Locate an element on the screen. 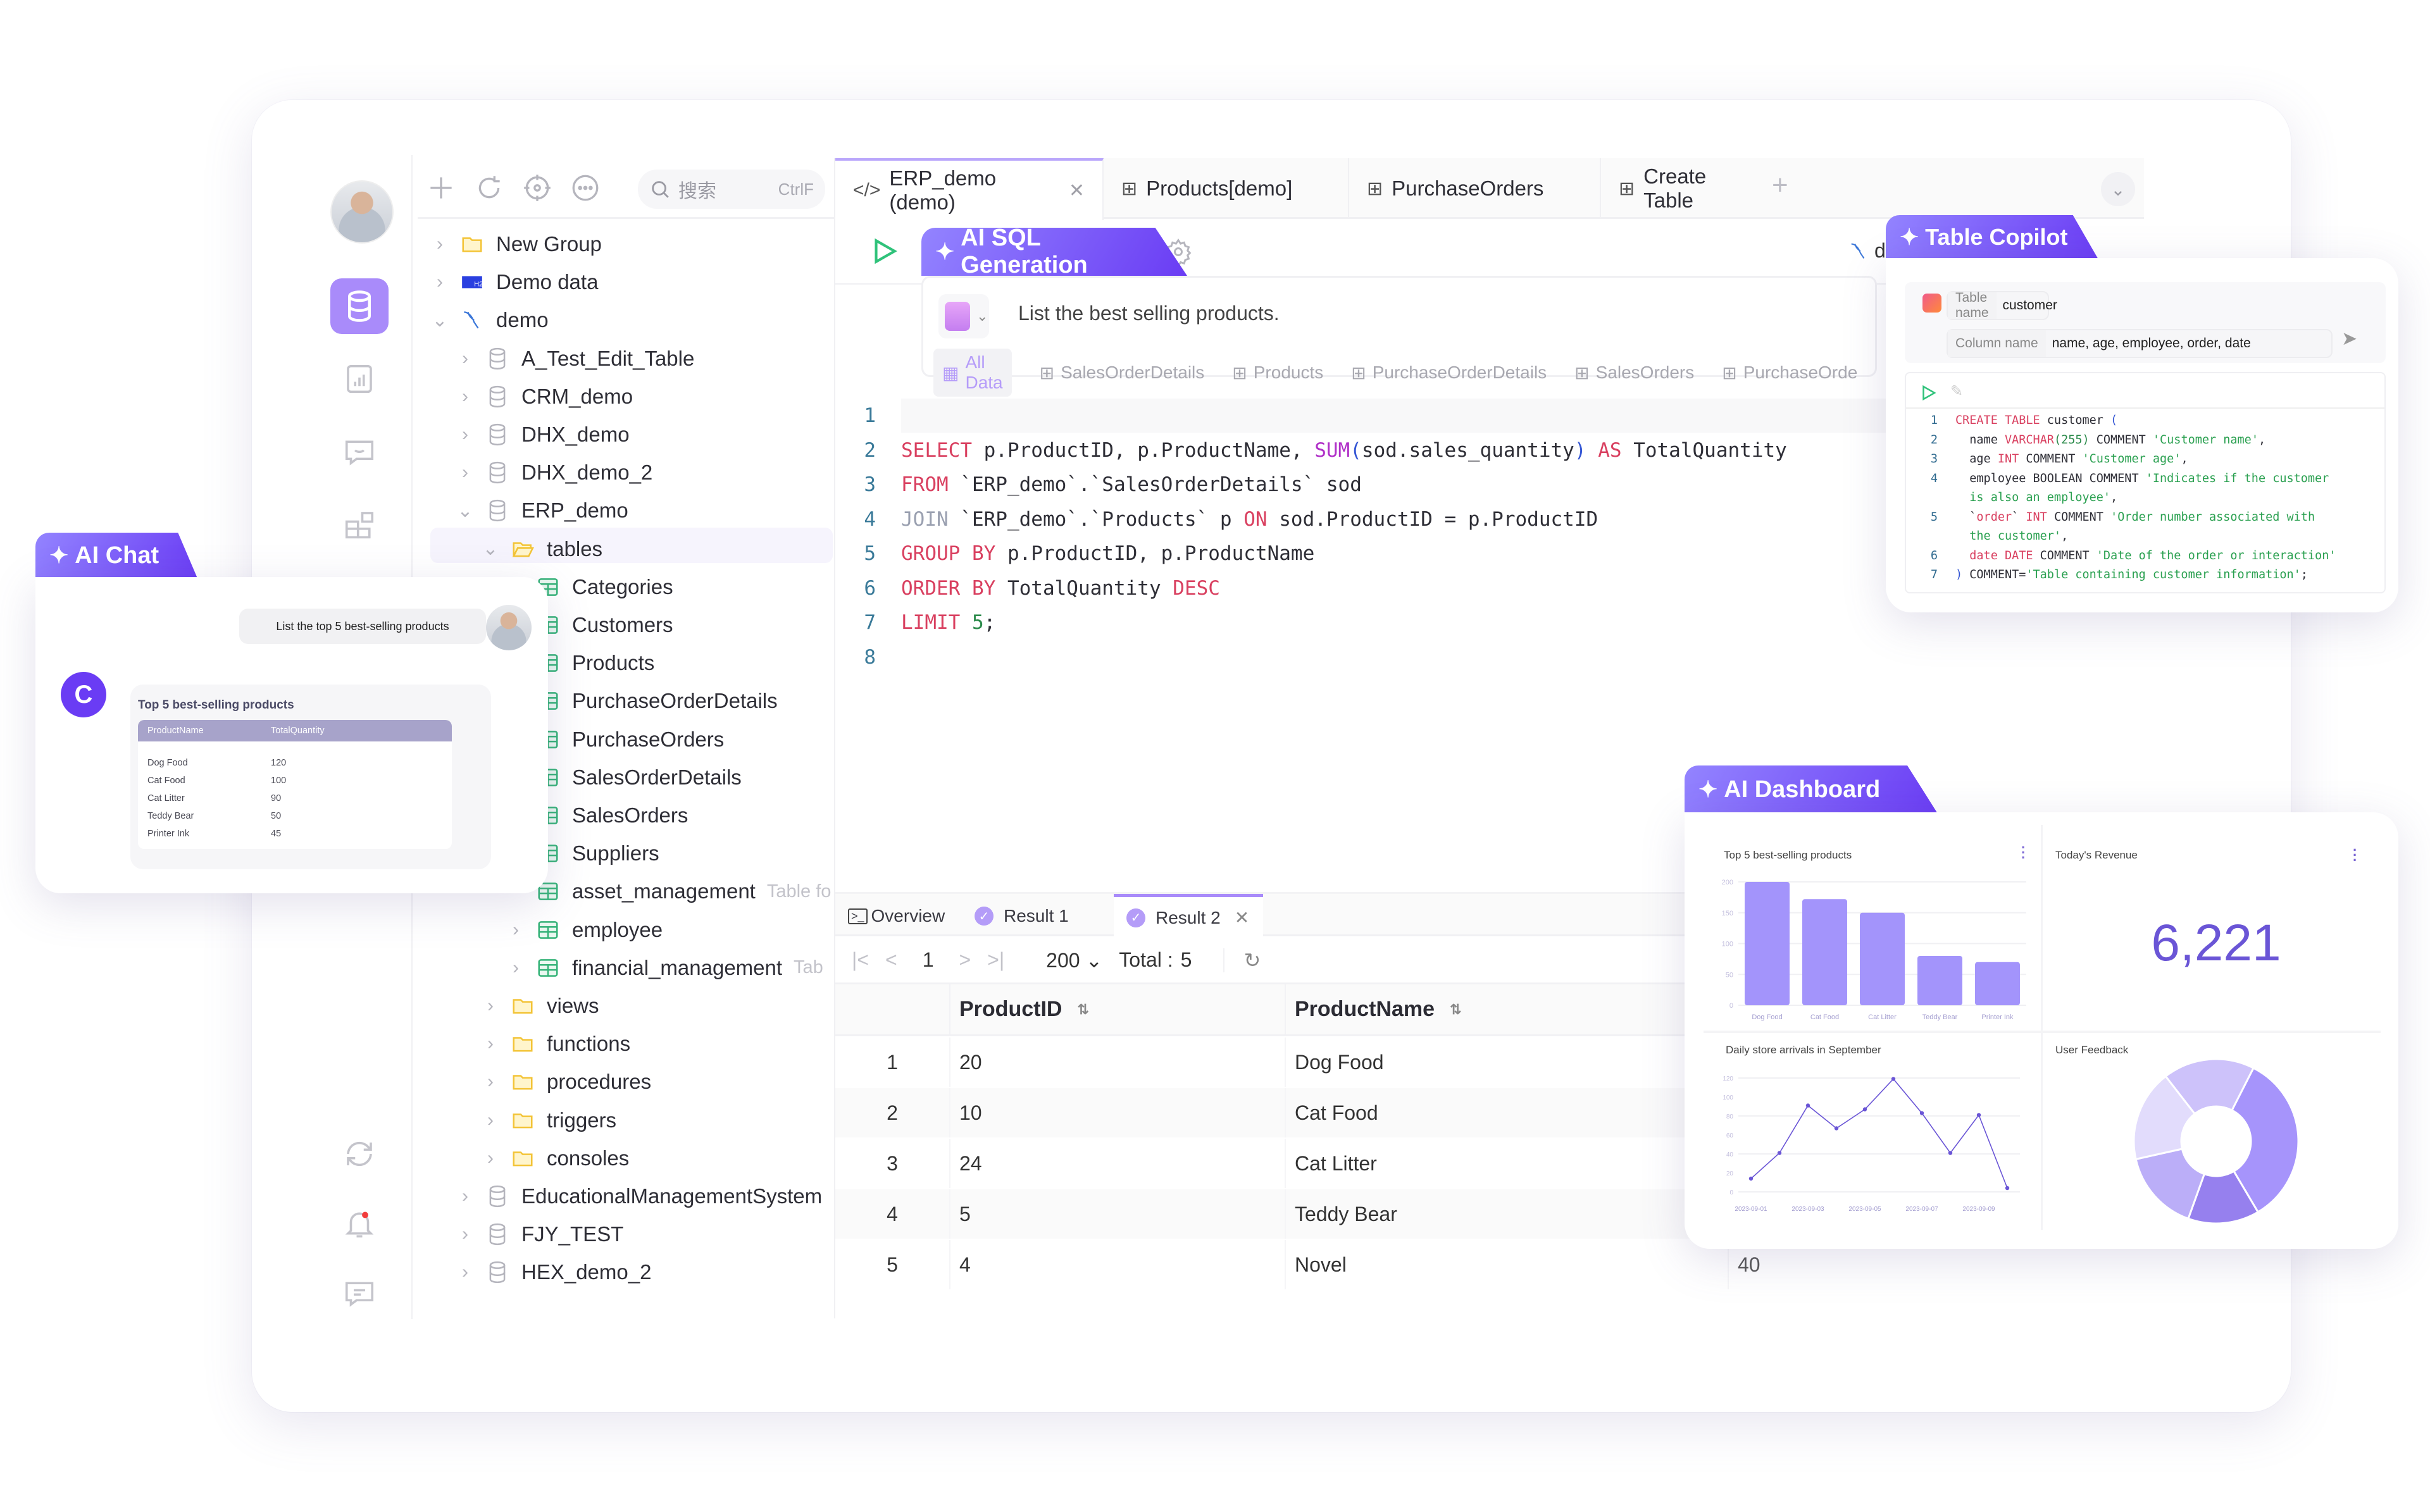 The width and height of the screenshot is (2430, 1512). tree-item: › DHX_demo is located at coordinates (543, 435).